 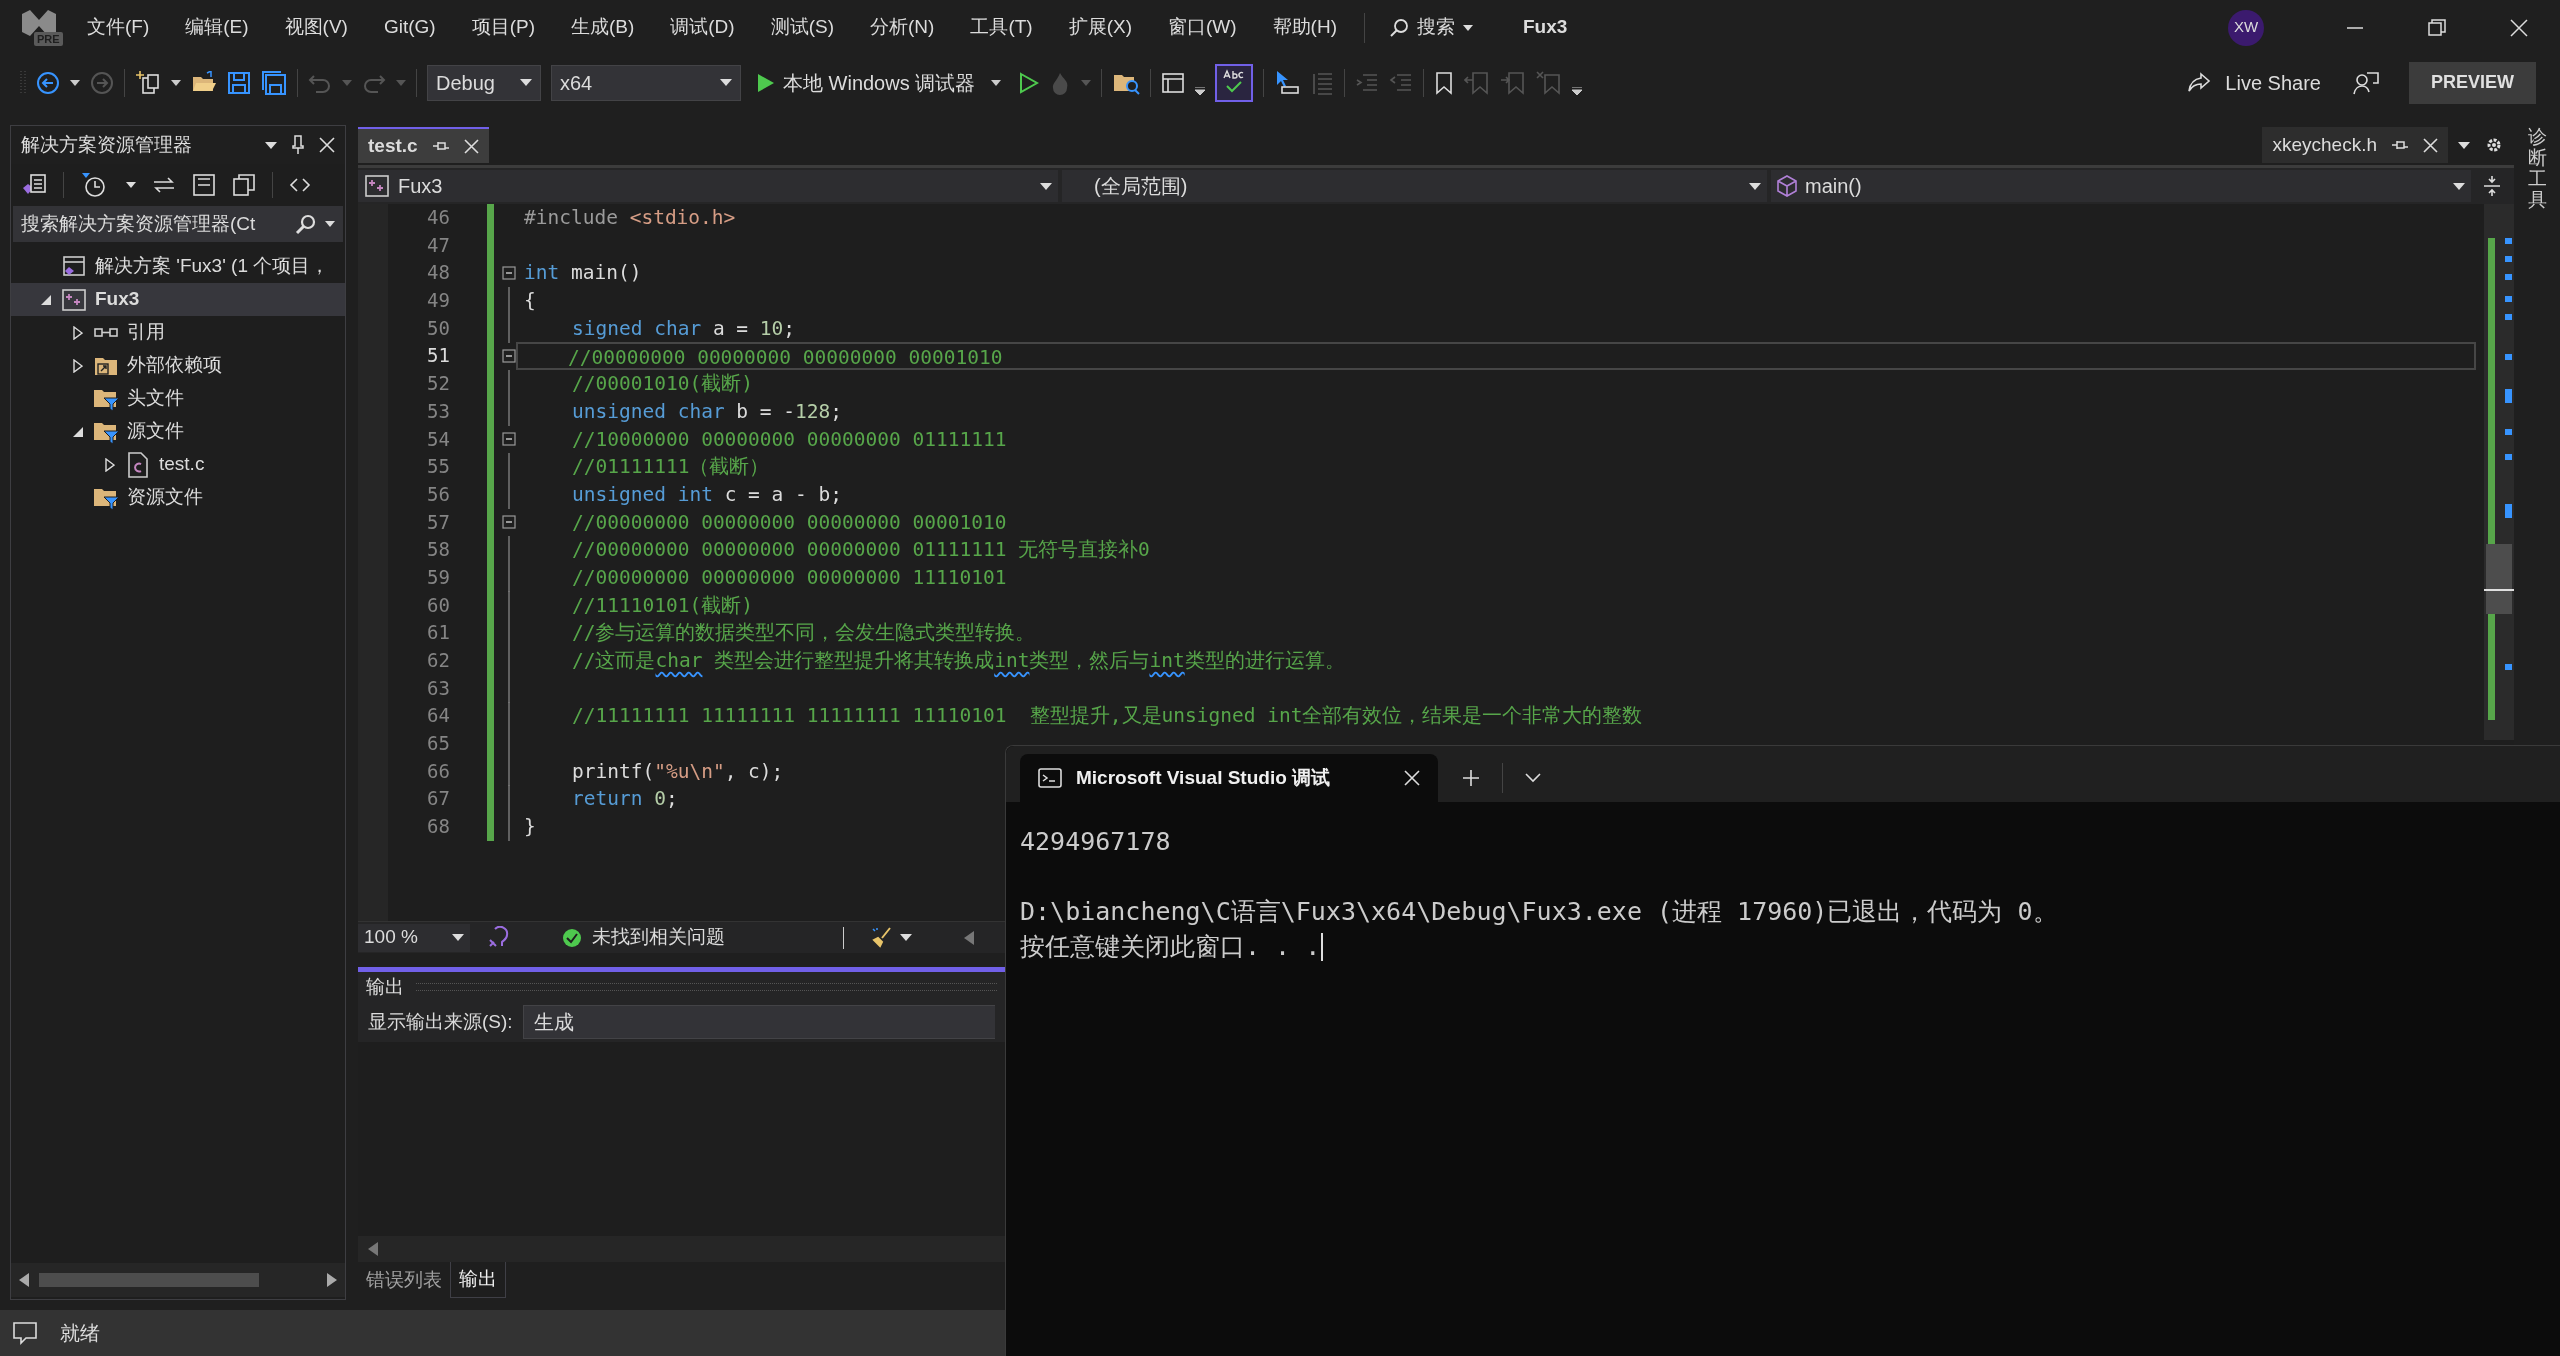 I want to click on notification-icon, so click(x=25, y=1333).